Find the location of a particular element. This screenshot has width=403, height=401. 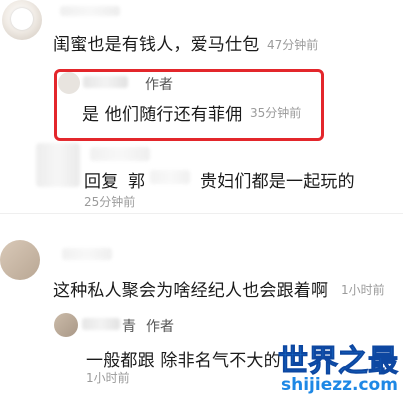

blurred-reply-name is located at coordinates (170, 177).